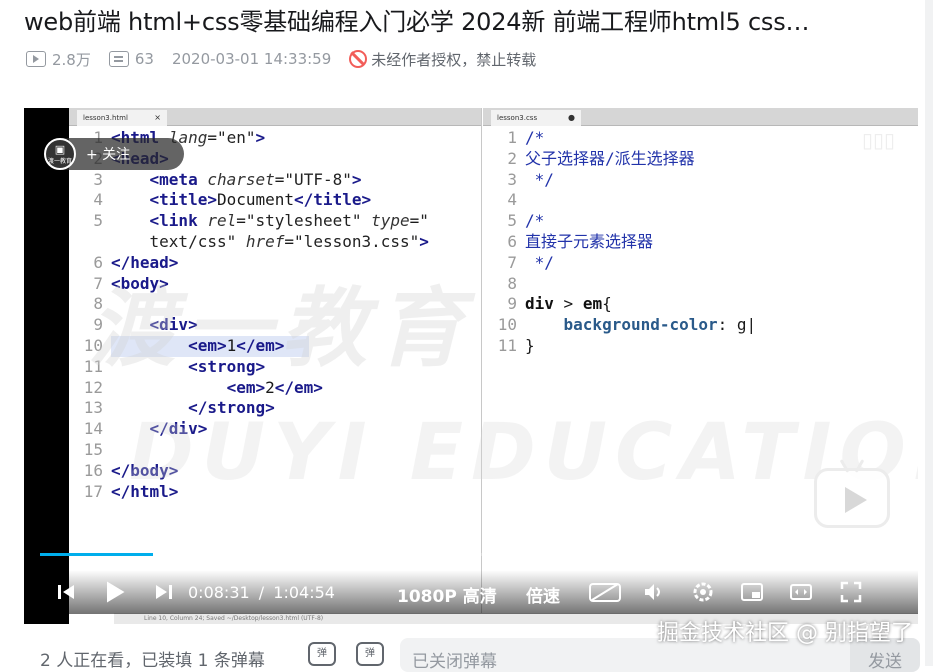 Image resolution: width=933 pixels, height=672 pixels. I want to click on css-code-line: 2 父子选择器/派生选择器, so click(700, 159).